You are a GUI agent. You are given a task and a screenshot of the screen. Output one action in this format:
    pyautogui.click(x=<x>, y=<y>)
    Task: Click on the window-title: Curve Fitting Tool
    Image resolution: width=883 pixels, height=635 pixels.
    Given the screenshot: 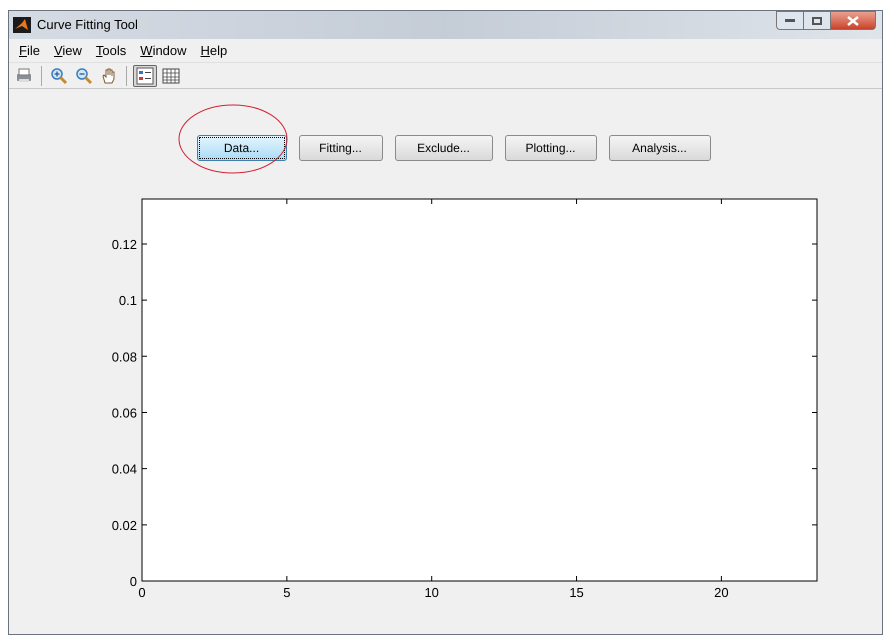 What is the action you would take?
    pyautogui.click(x=87, y=25)
    